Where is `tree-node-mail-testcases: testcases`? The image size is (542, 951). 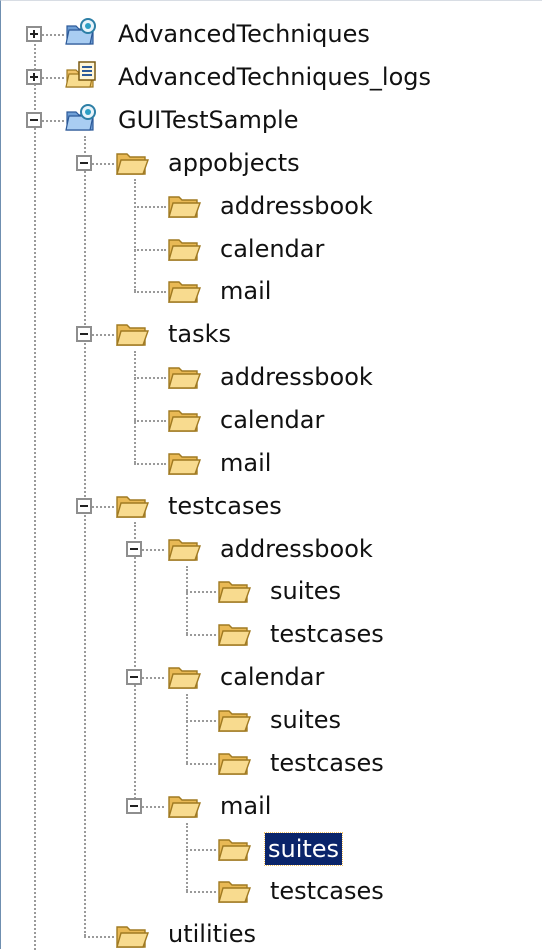 tree-node-mail-testcases: testcases is located at coordinates (327, 891).